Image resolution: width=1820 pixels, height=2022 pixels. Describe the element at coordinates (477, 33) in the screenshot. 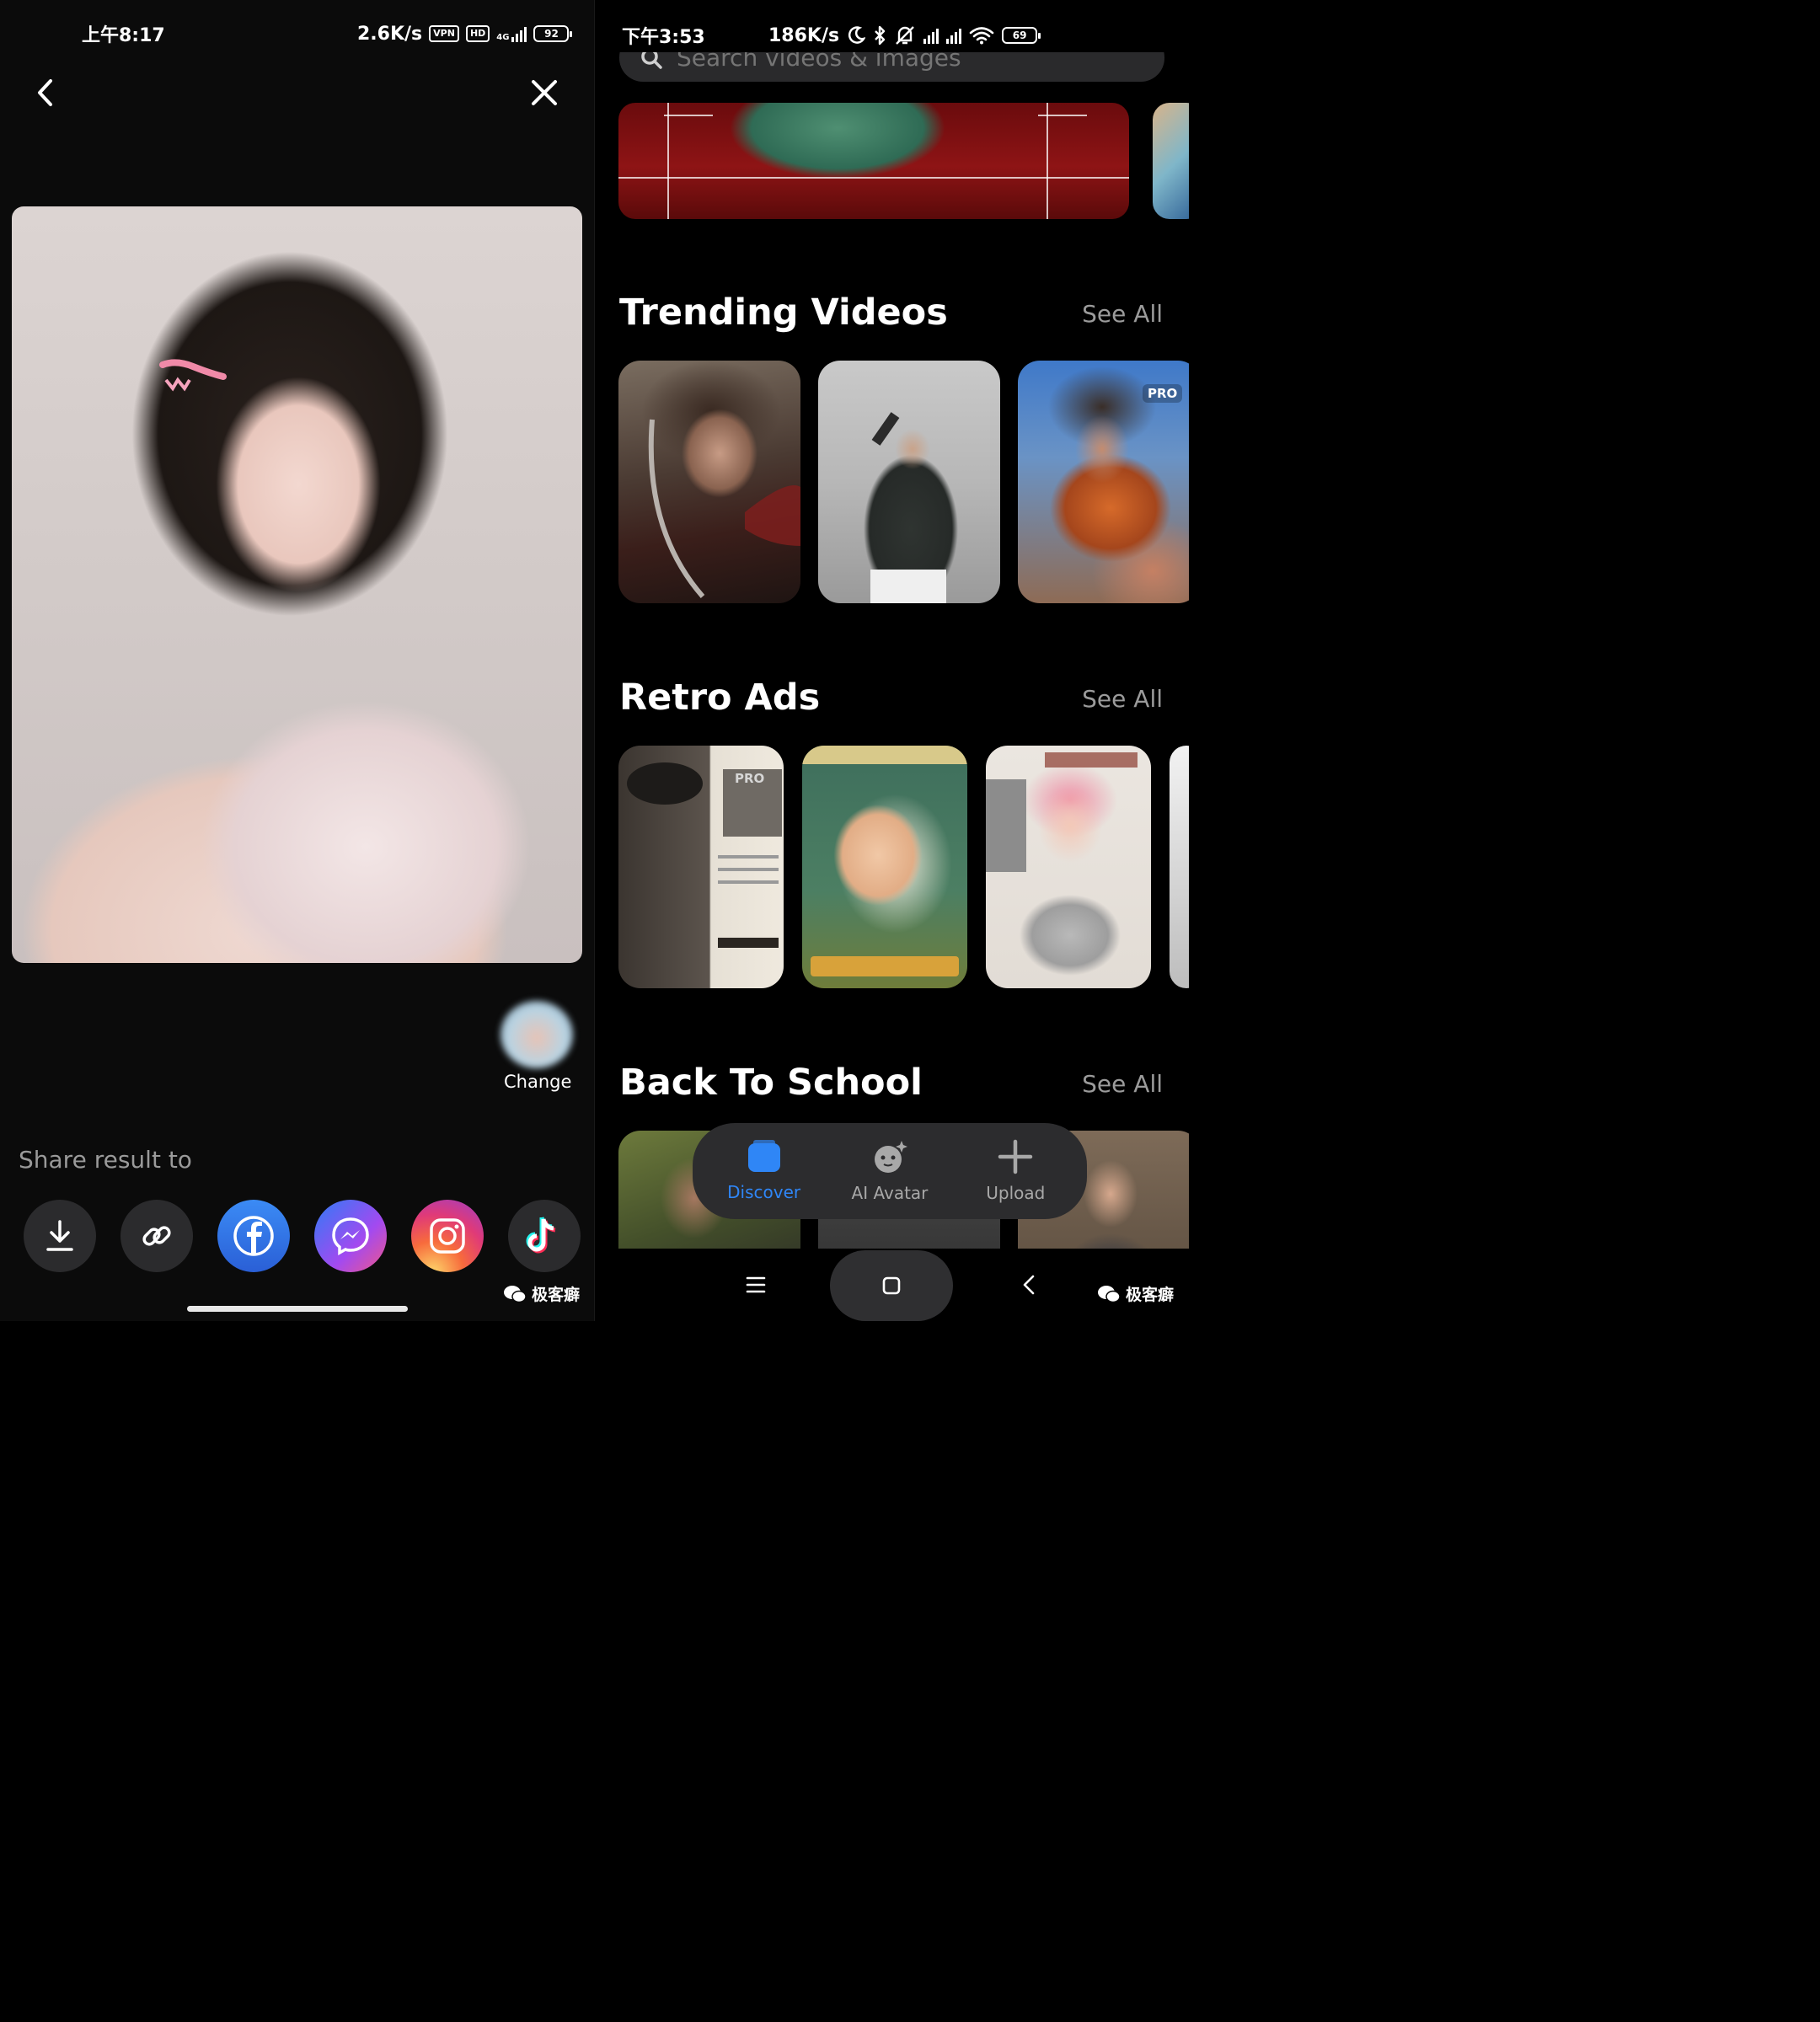

I see `hd-badge: HD` at that location.